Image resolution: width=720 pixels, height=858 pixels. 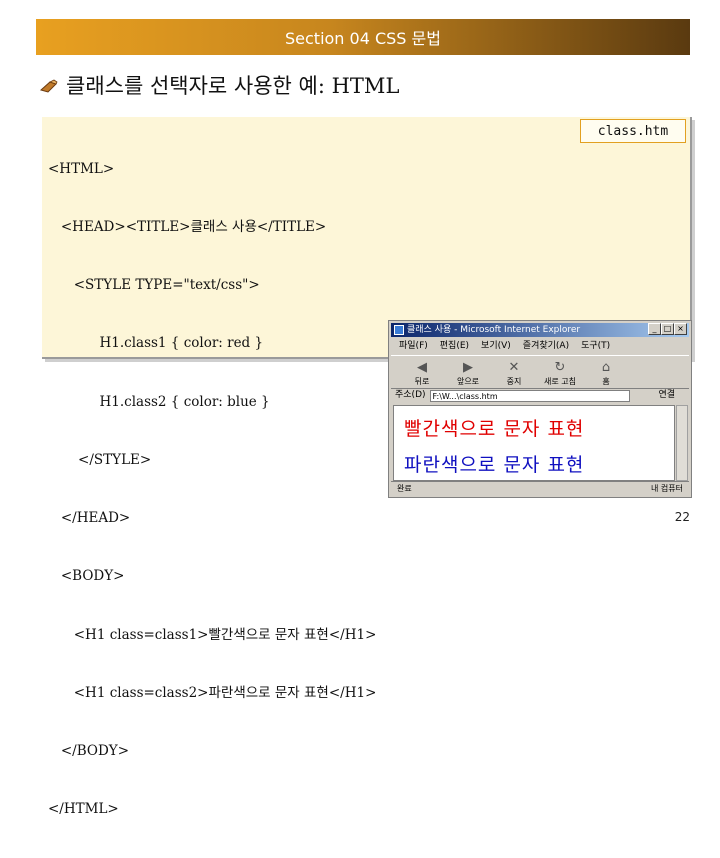 What do you see at coordinates (680, 329) in the screenshot?
I see `close-icon: ×` at bounding box center [680, 329].